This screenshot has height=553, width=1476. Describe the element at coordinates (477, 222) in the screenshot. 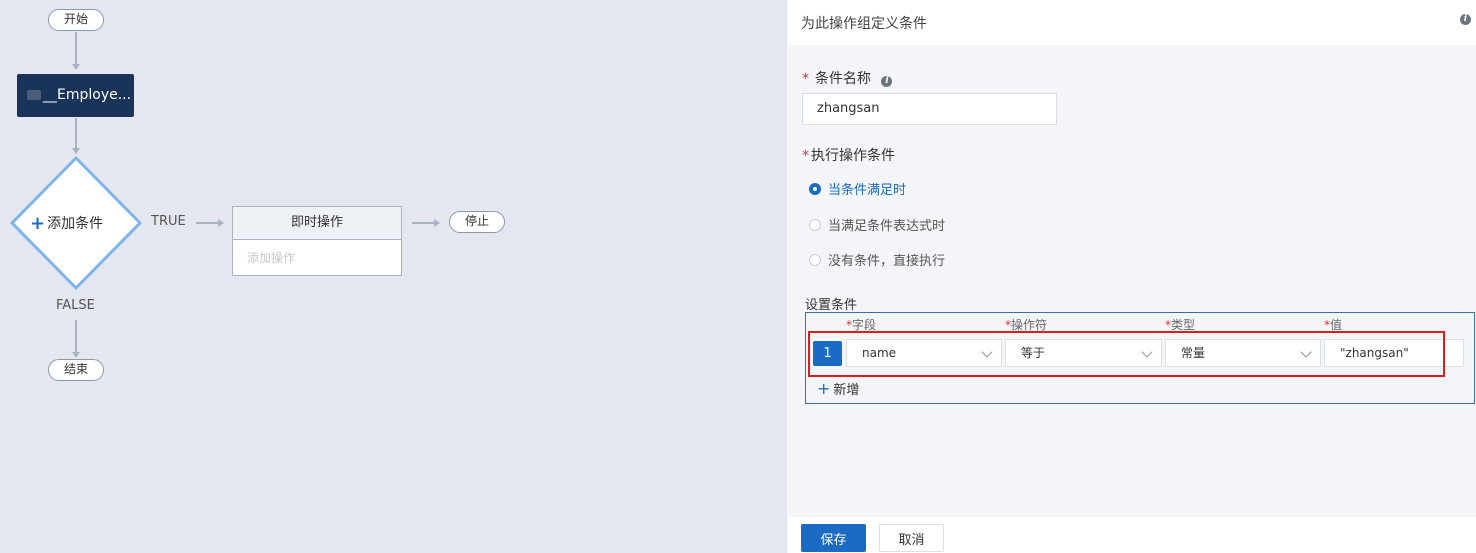

I see `stop-node: 停止` at that location.